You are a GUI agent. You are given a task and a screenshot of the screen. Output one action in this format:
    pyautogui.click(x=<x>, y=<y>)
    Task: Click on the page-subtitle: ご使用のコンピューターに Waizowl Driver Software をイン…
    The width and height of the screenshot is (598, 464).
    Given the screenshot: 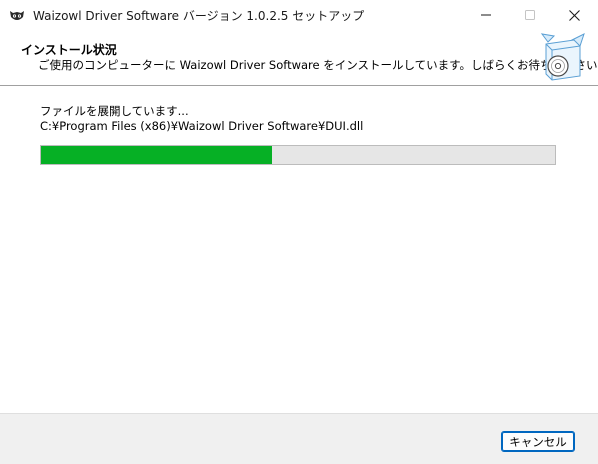 What is the action you would take?
    pyautogui.click(x=318, y=65)
    